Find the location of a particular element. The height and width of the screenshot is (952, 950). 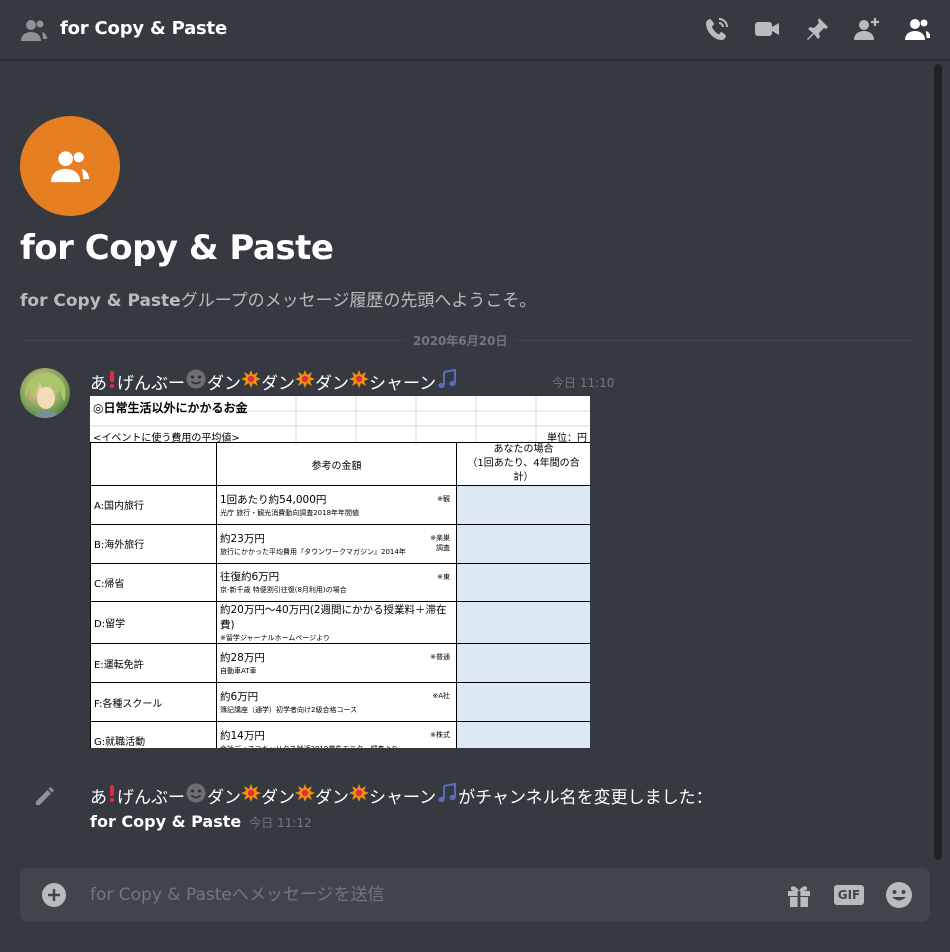

header-cell: 参考の金額 is located at coordinates (336, 464).